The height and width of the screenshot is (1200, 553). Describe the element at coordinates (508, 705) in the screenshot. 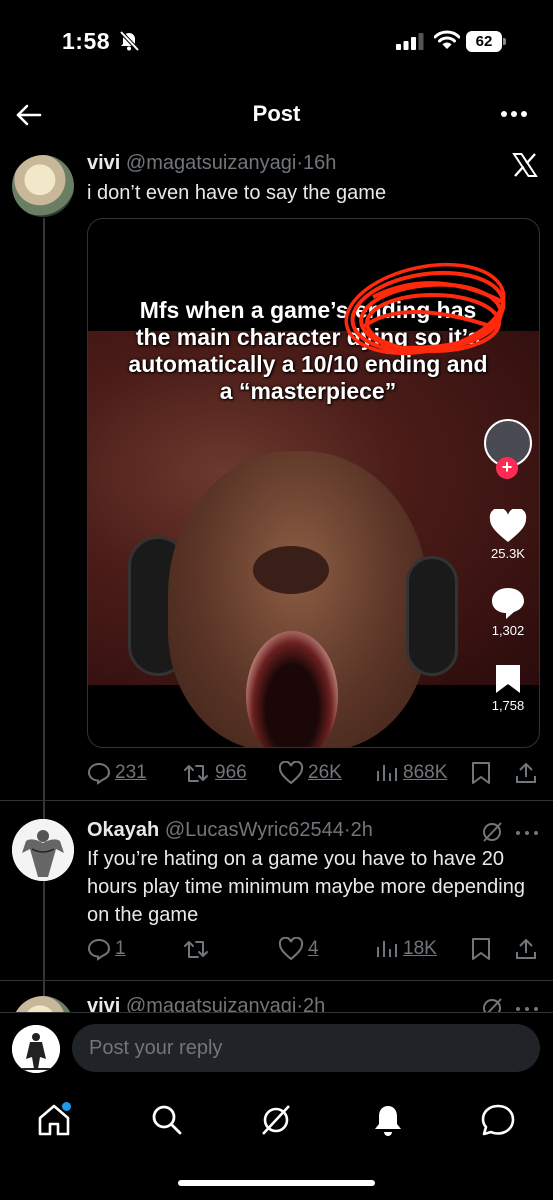

I see `video-save-count: 1,758` at that location.